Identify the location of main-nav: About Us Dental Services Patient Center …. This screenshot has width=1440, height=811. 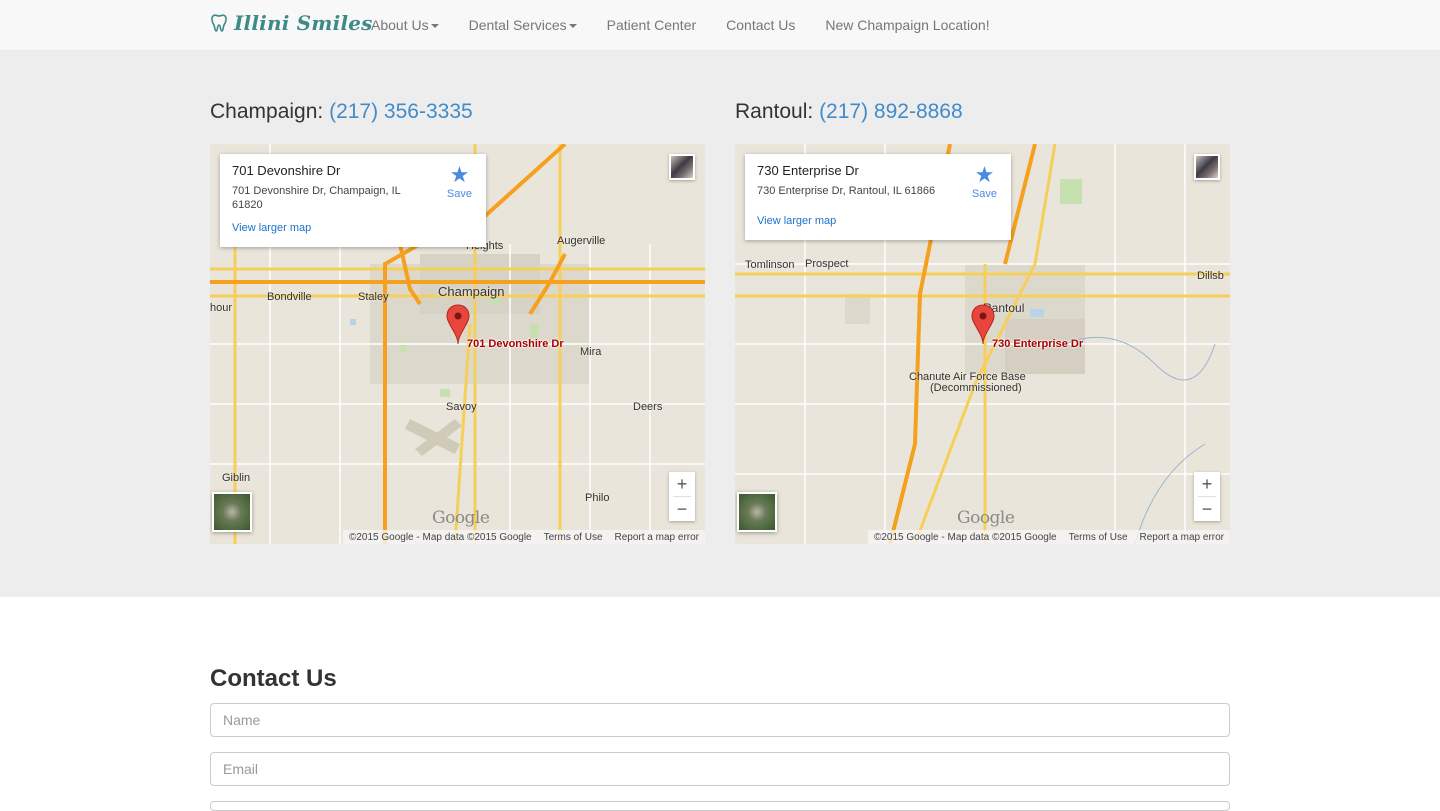
(680, 25).